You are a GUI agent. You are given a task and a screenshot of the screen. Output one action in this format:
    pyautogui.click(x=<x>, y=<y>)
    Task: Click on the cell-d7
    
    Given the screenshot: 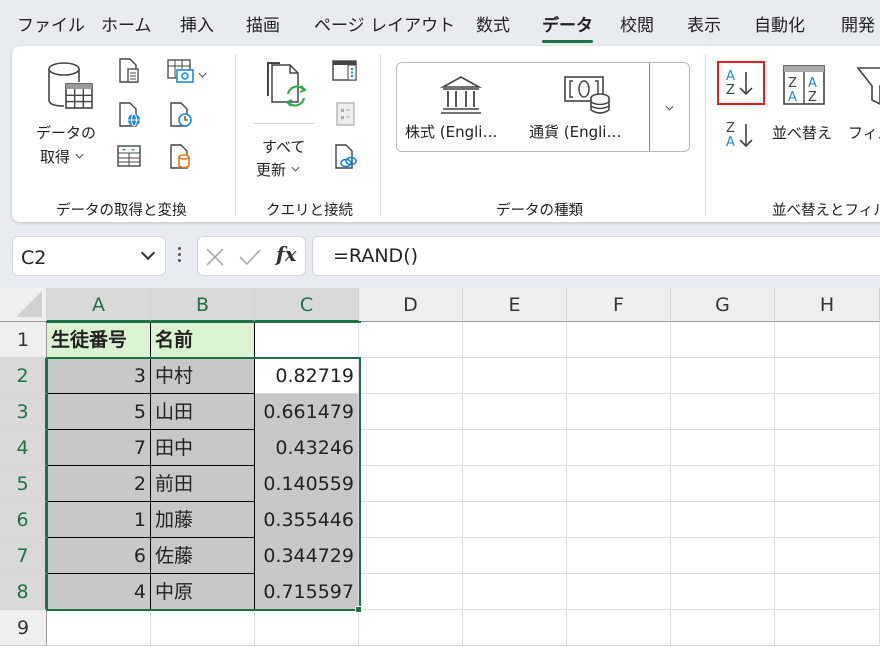 What is the action you would take?
    pyautogui.click(x=411, y=556)
    